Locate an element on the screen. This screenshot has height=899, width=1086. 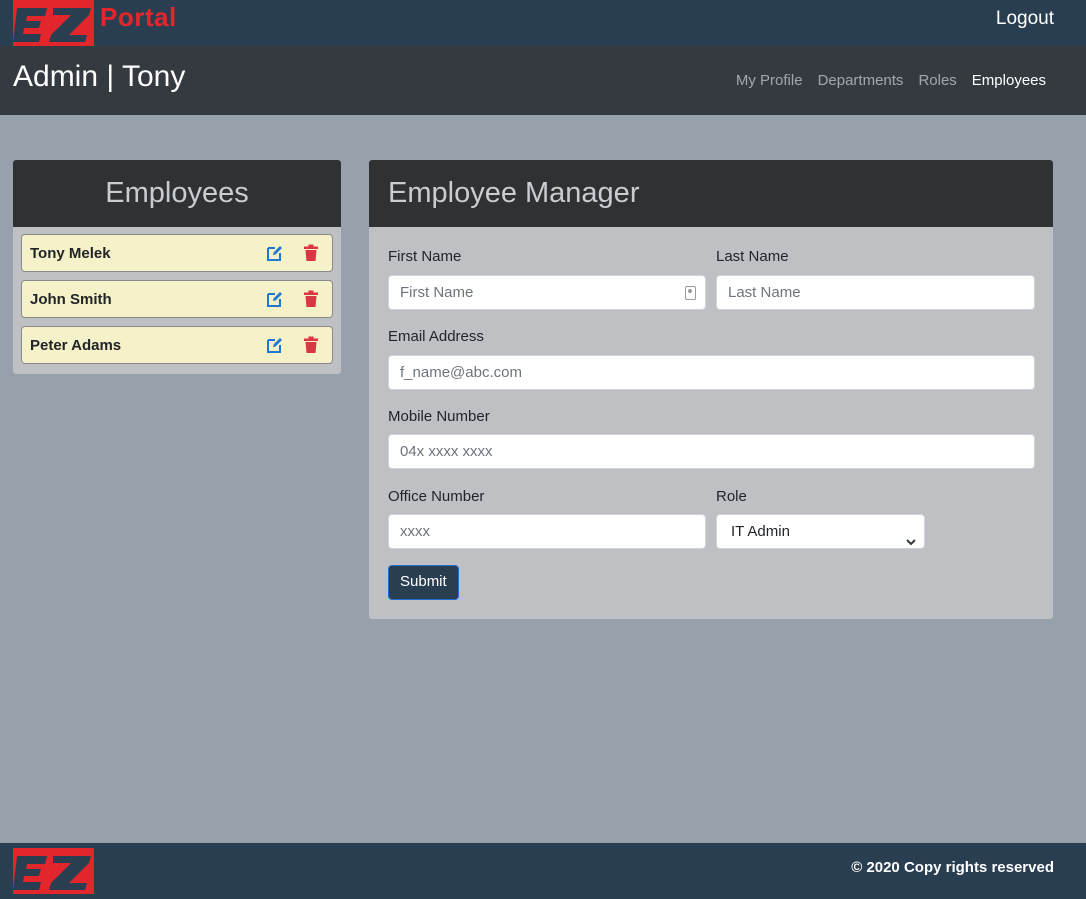
first-name-input: First Name is located at coordinates (547, 292).